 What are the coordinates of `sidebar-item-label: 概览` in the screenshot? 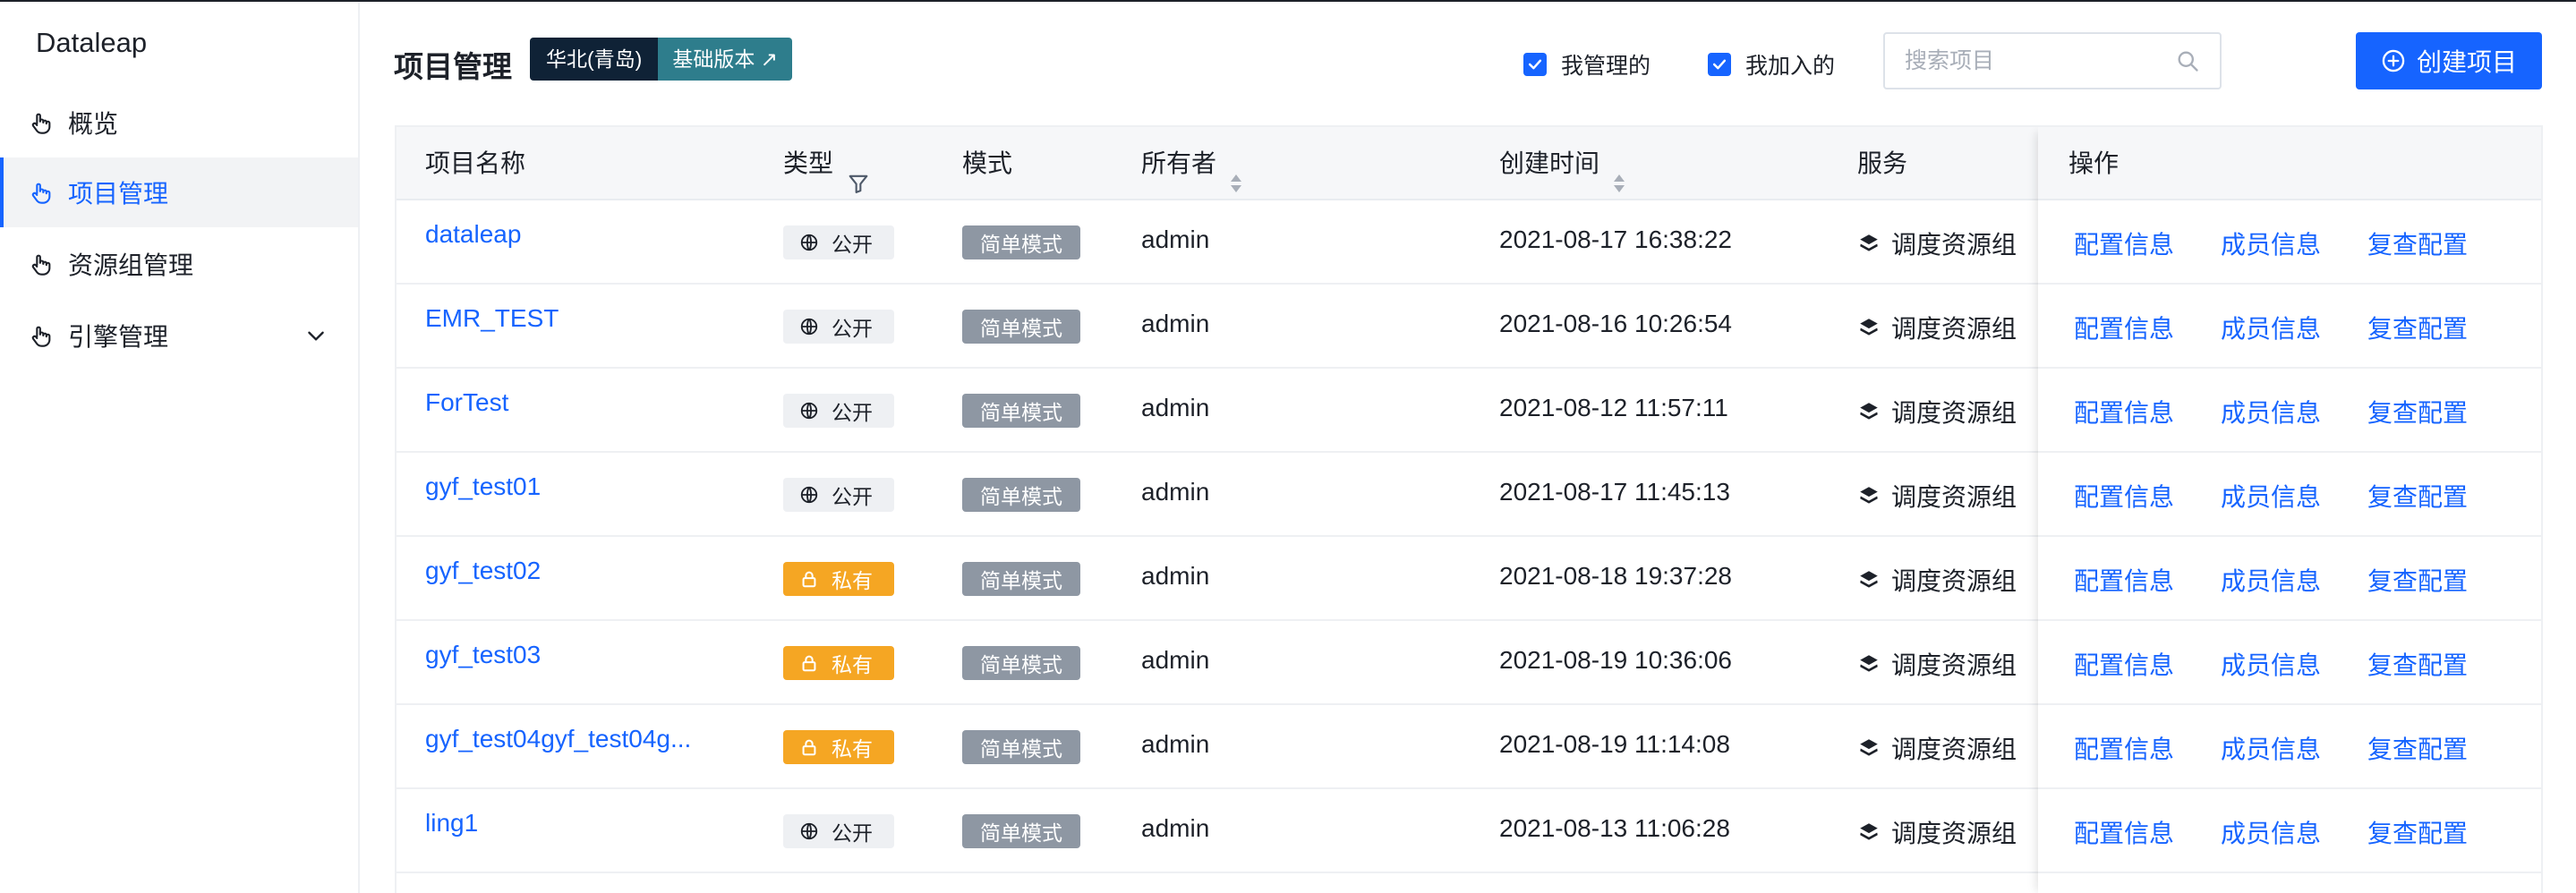 It's located at (93, 124).